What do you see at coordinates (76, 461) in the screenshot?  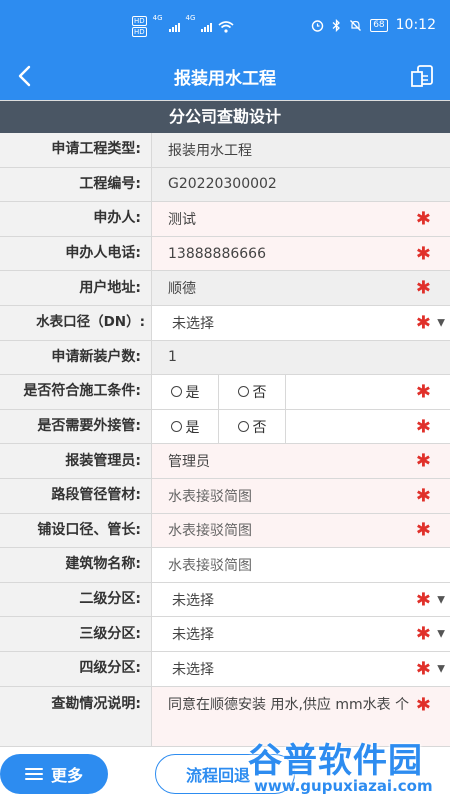 I see `label-admin: 报装管理员:` at bounding box center [76, 461].